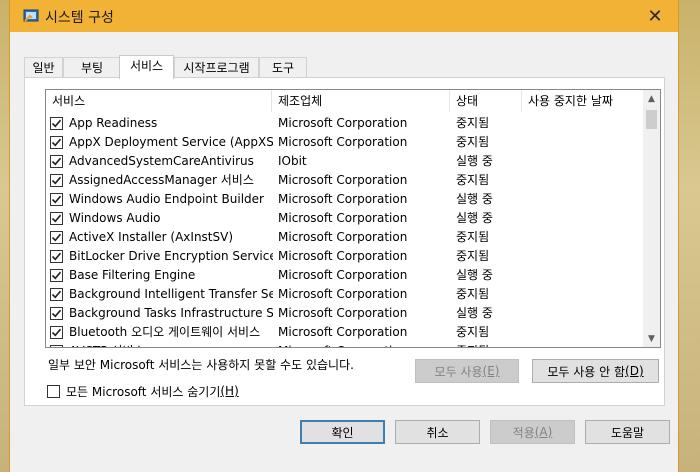 Image resolution: width=700 pixels, height=472 pixels. What do you see at coordinates (582, 101) in the screenshot?
I see `column-header-disabled-date: 사용 중지한 날짜` at bounding box center [582, 101].